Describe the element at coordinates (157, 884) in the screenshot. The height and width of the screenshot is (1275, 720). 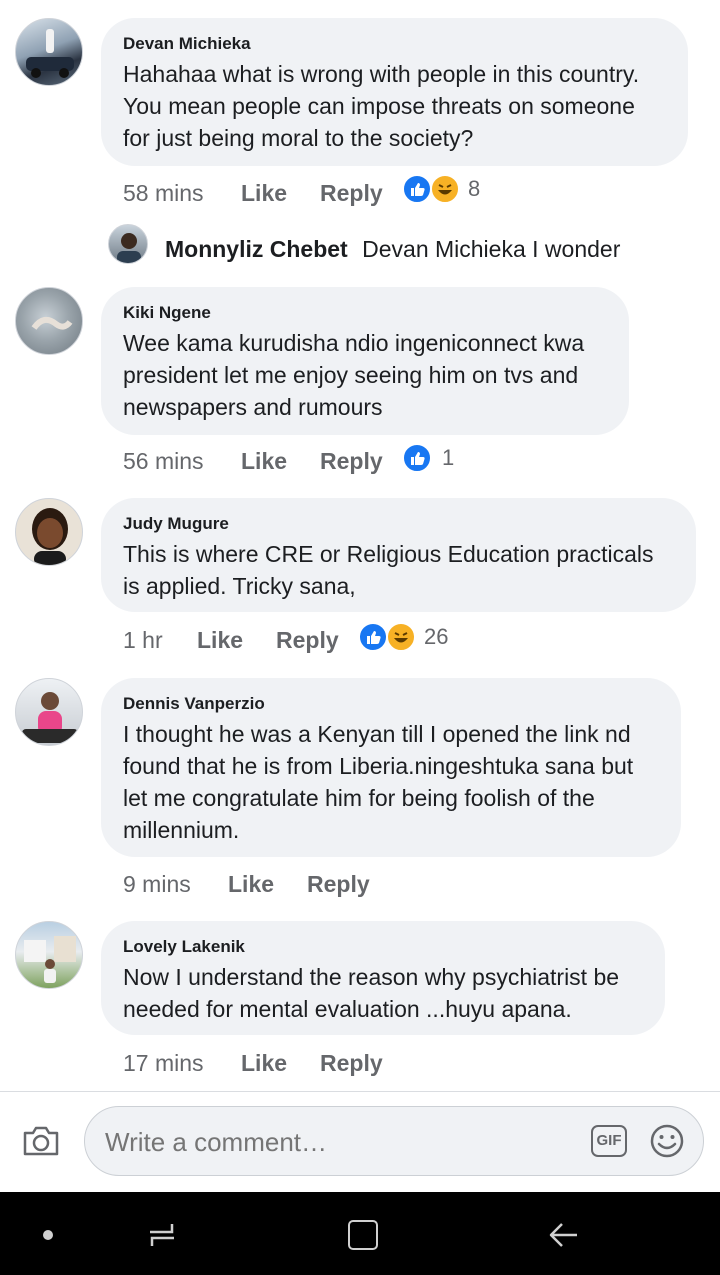
I see `comment-time: 9 mins` at that location.